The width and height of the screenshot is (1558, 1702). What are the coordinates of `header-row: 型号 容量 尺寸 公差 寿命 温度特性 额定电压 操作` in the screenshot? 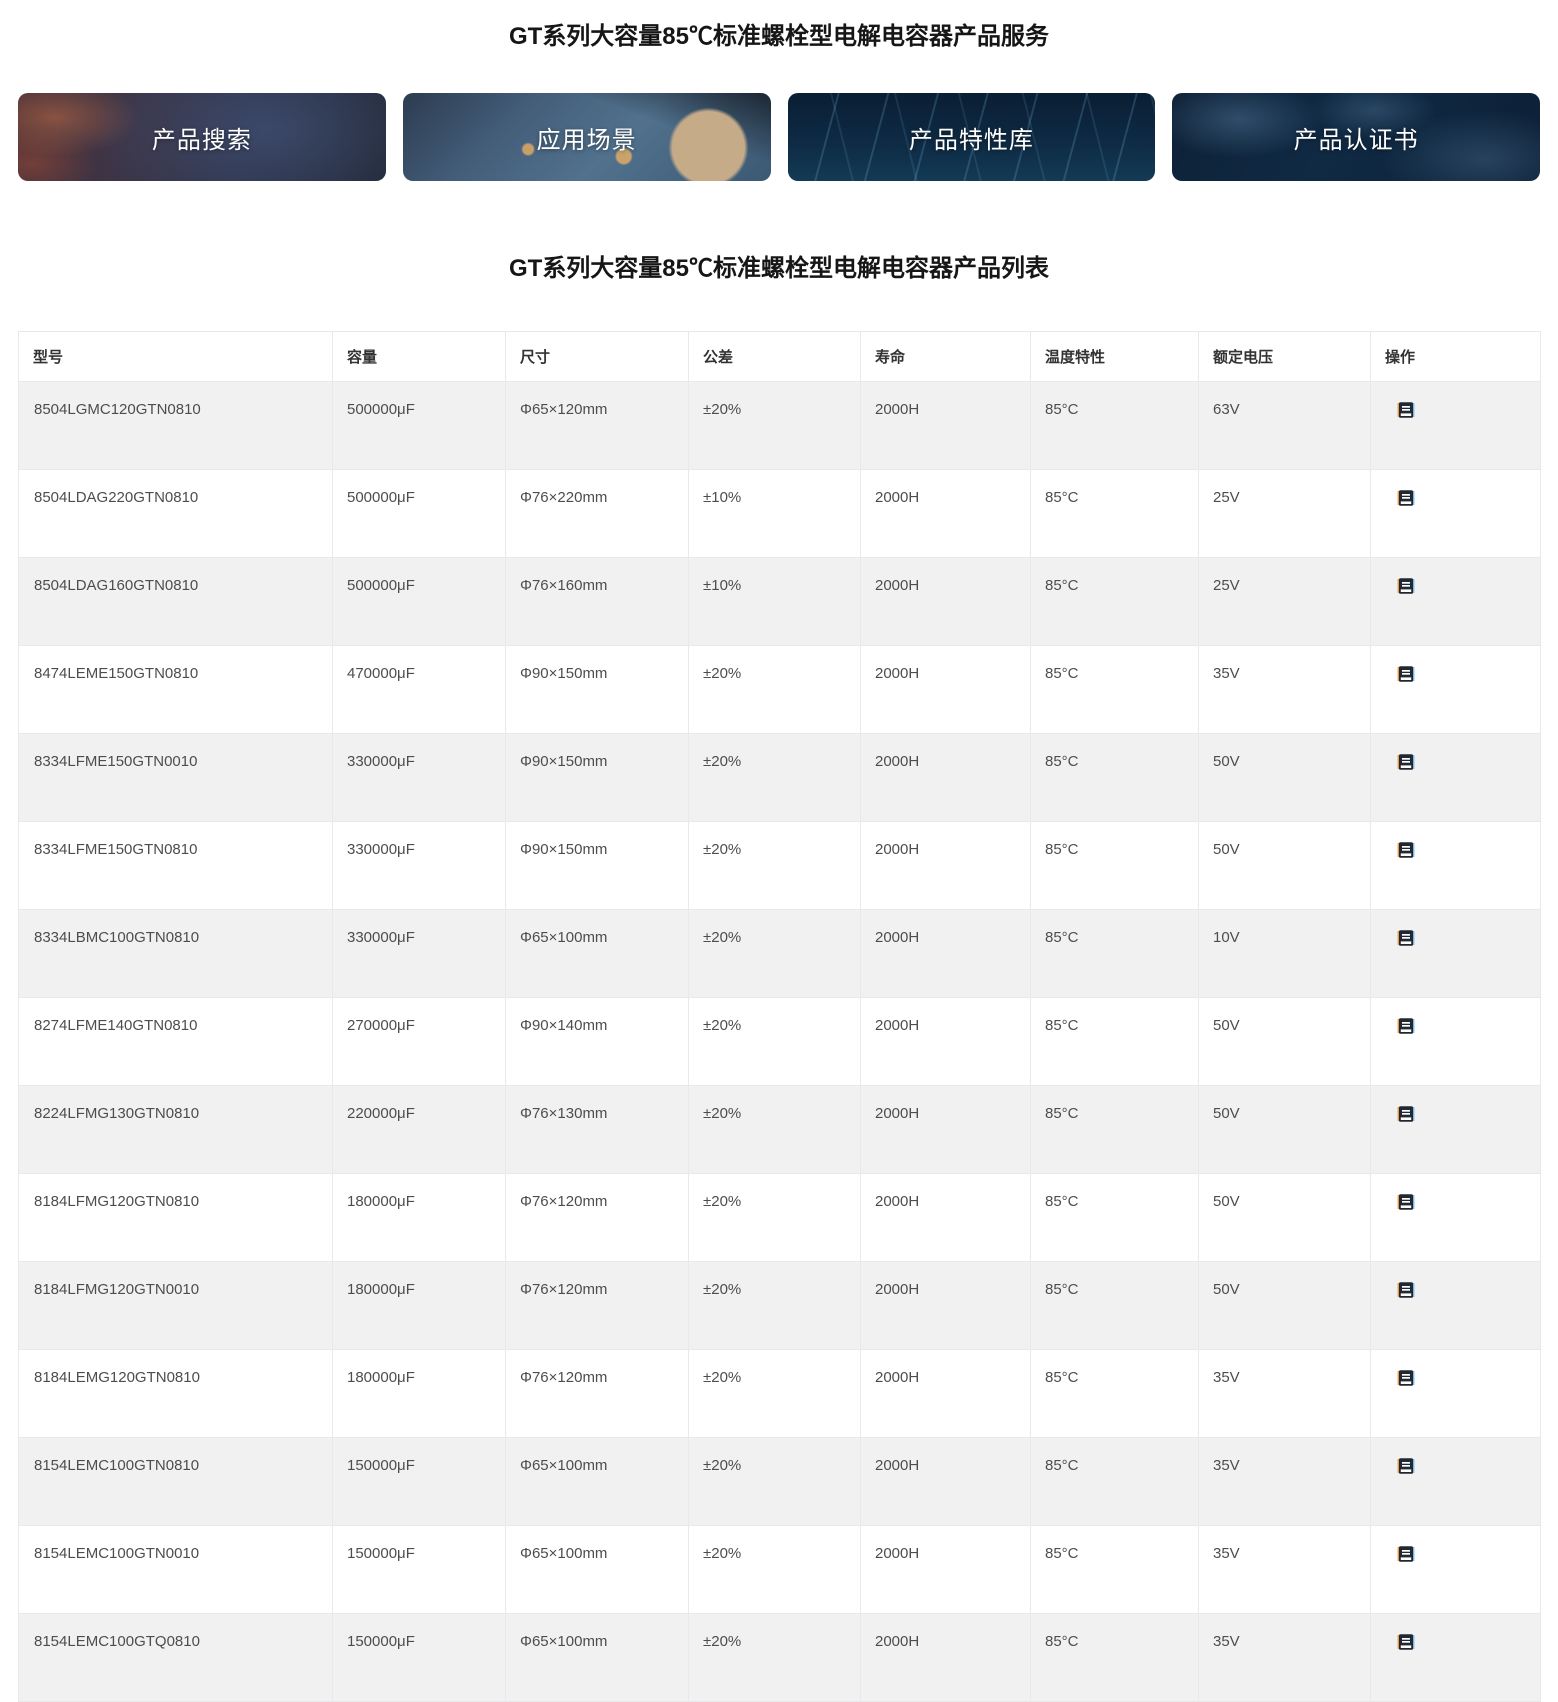 It's located at (779, 356).